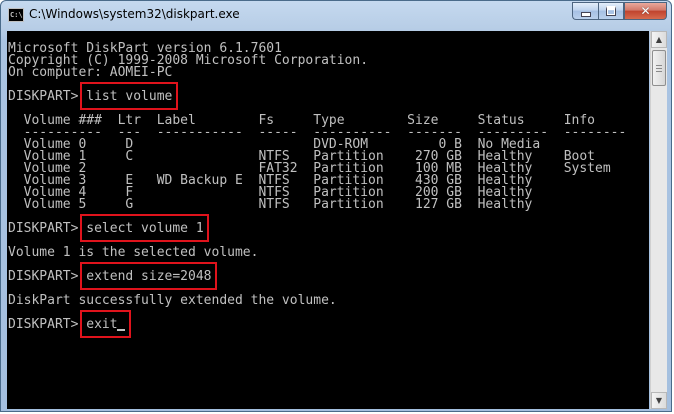 This screenshot has height=414, width=674. Describe the element at coordinates (121, 330) in the screenshot. I see `text-cursor` at that location.